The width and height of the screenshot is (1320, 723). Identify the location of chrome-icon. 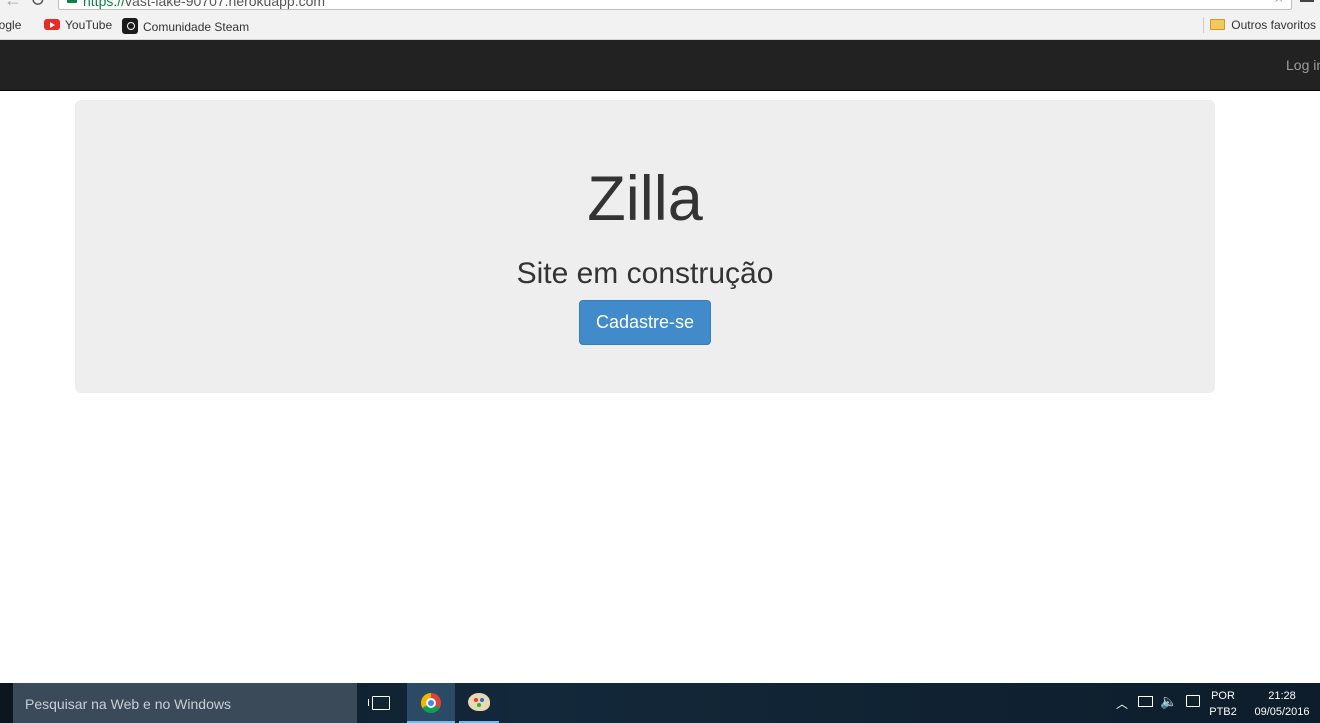
(431, 703).